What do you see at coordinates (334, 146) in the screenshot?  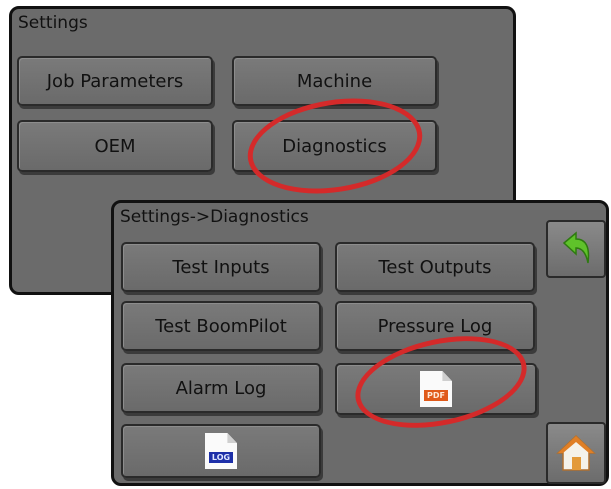 I see `diagnostics-button: Diagnostics` at bounding box center [334, 146].